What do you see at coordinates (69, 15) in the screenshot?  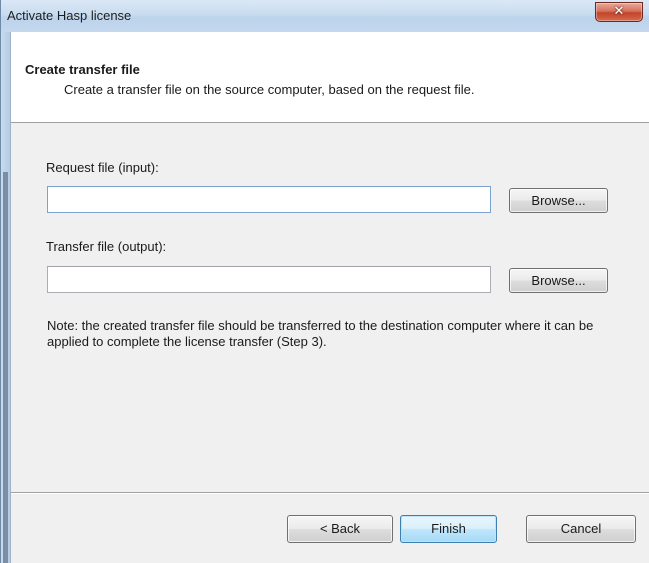 I see `window-title: Activate Hasp license` at bounding box center [69, 15].